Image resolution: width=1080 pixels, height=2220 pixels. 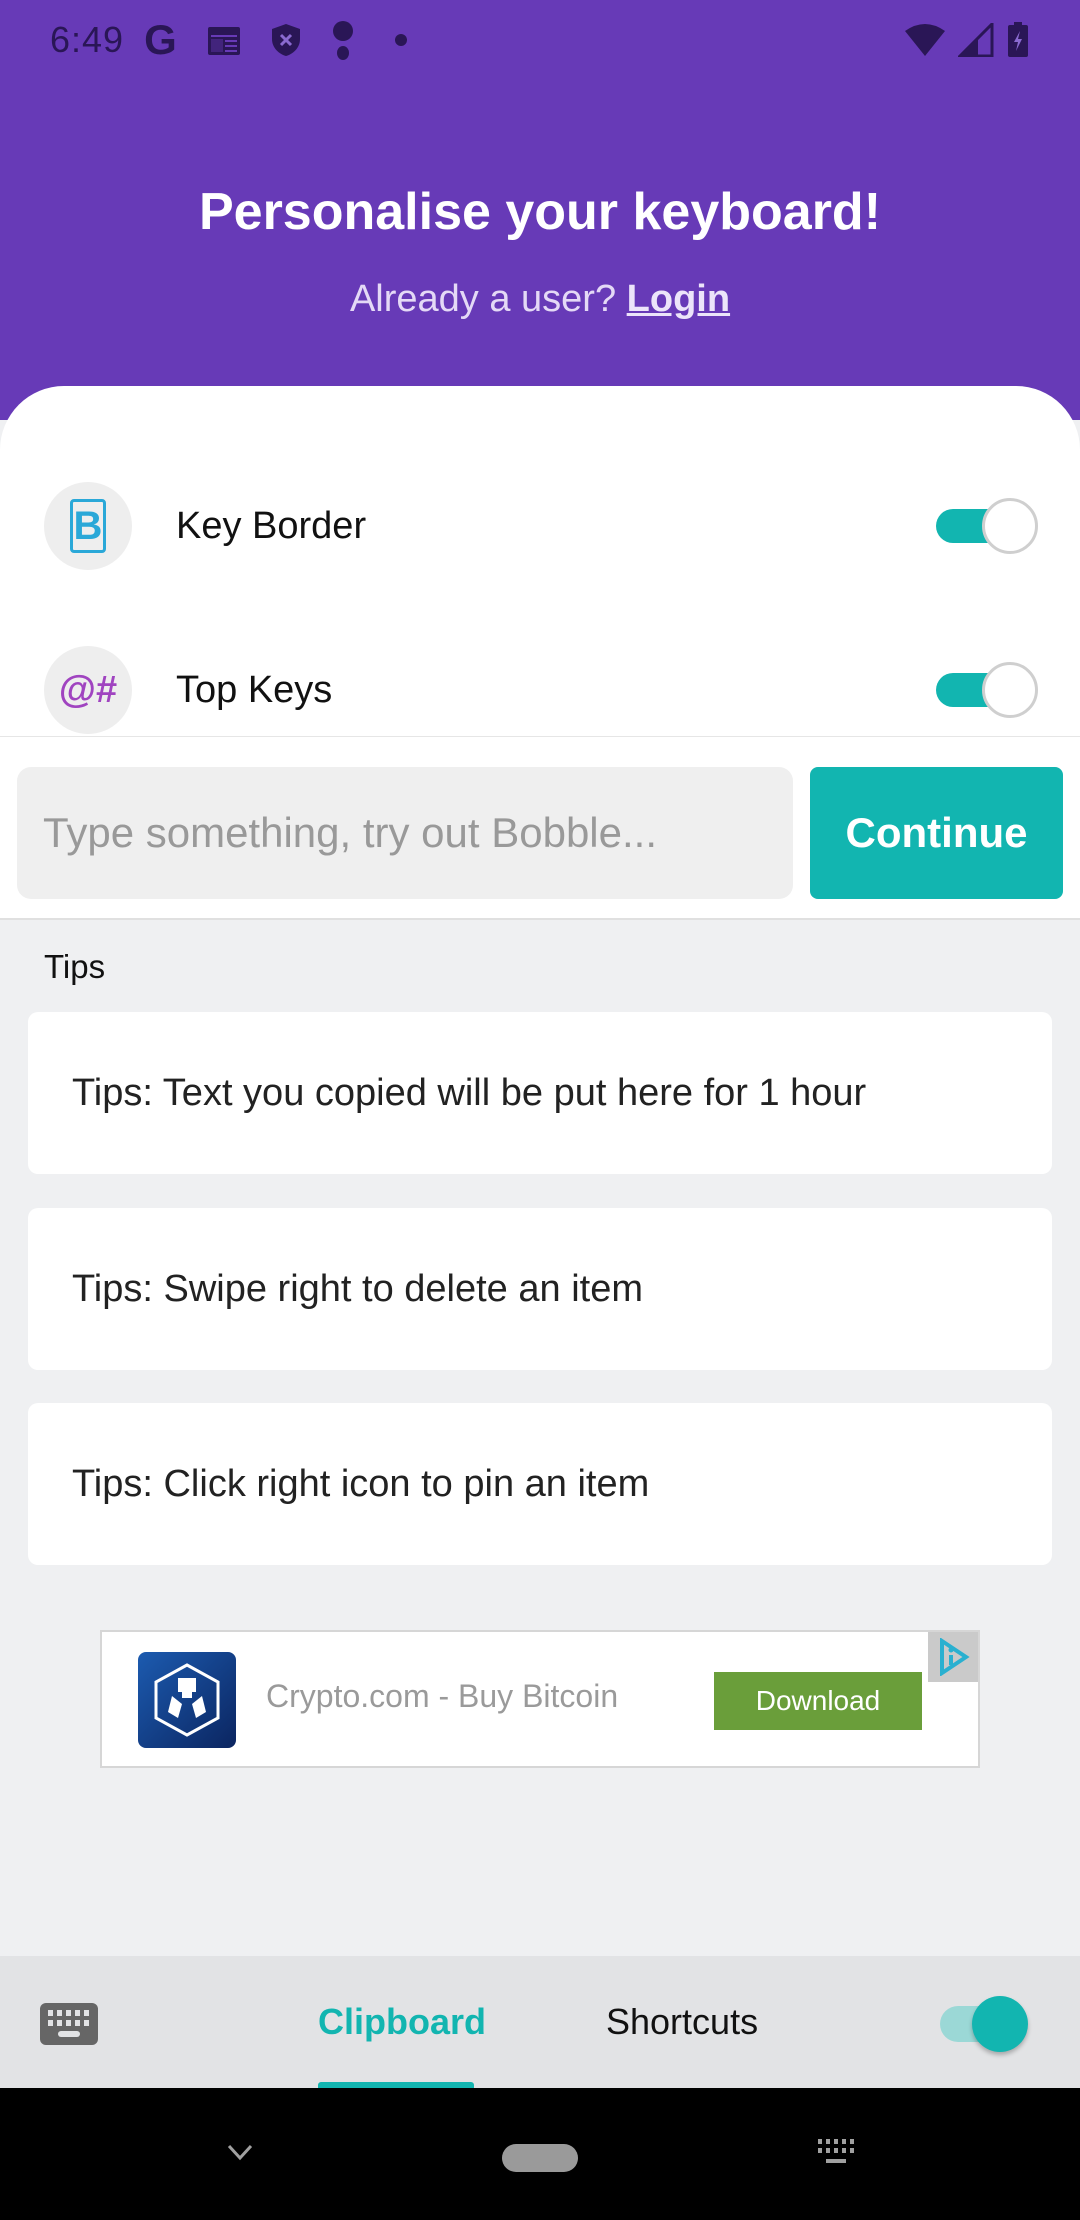 I want to click on tab-shortcuts: Shortcuts, so click(x=682, y=2022).